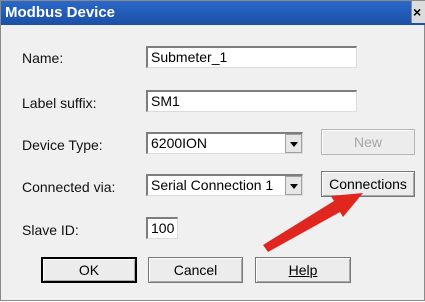 Image resolution: width=425 pixels, height=302 pixels. I want to click on red-arrow-shape, so click(313, 222).